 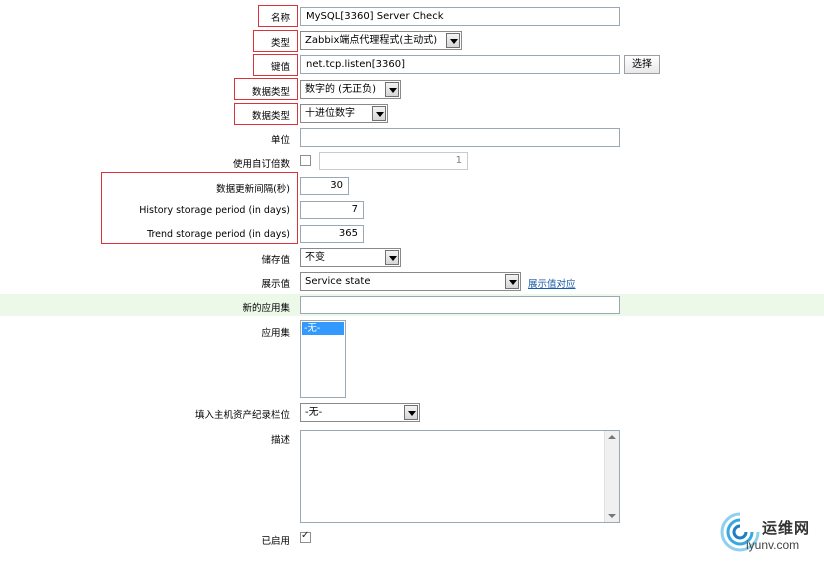 What do you see at coordinates (266, 114) in the screenshot?
I see `annotation-box-data-type` at bounding box center [266, 114].